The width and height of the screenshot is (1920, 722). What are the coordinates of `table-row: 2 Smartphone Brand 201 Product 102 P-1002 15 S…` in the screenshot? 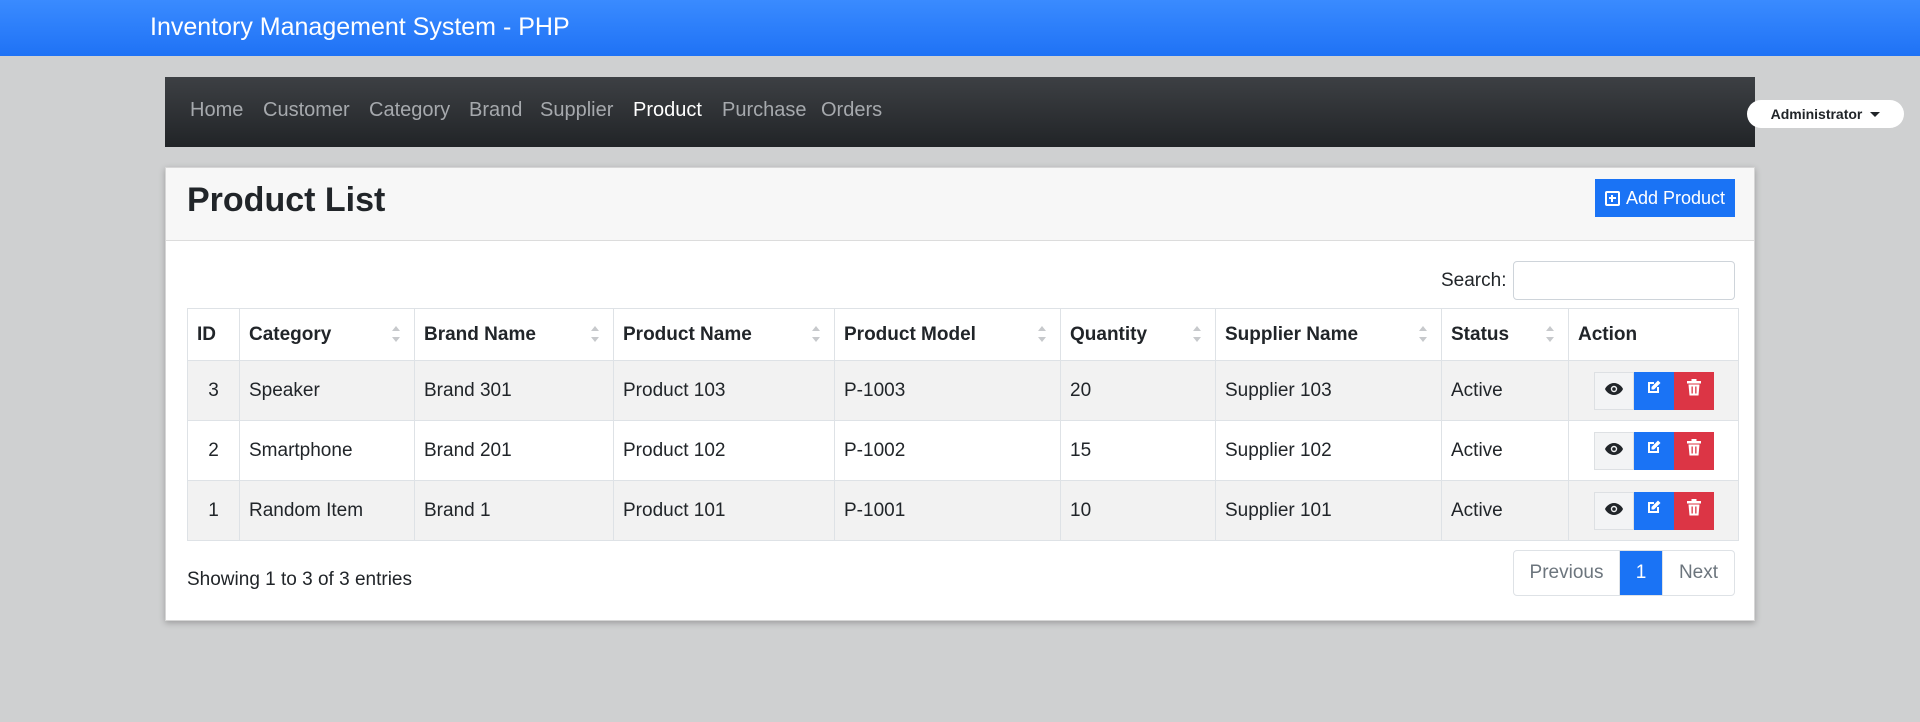 It's located at (963, 450).